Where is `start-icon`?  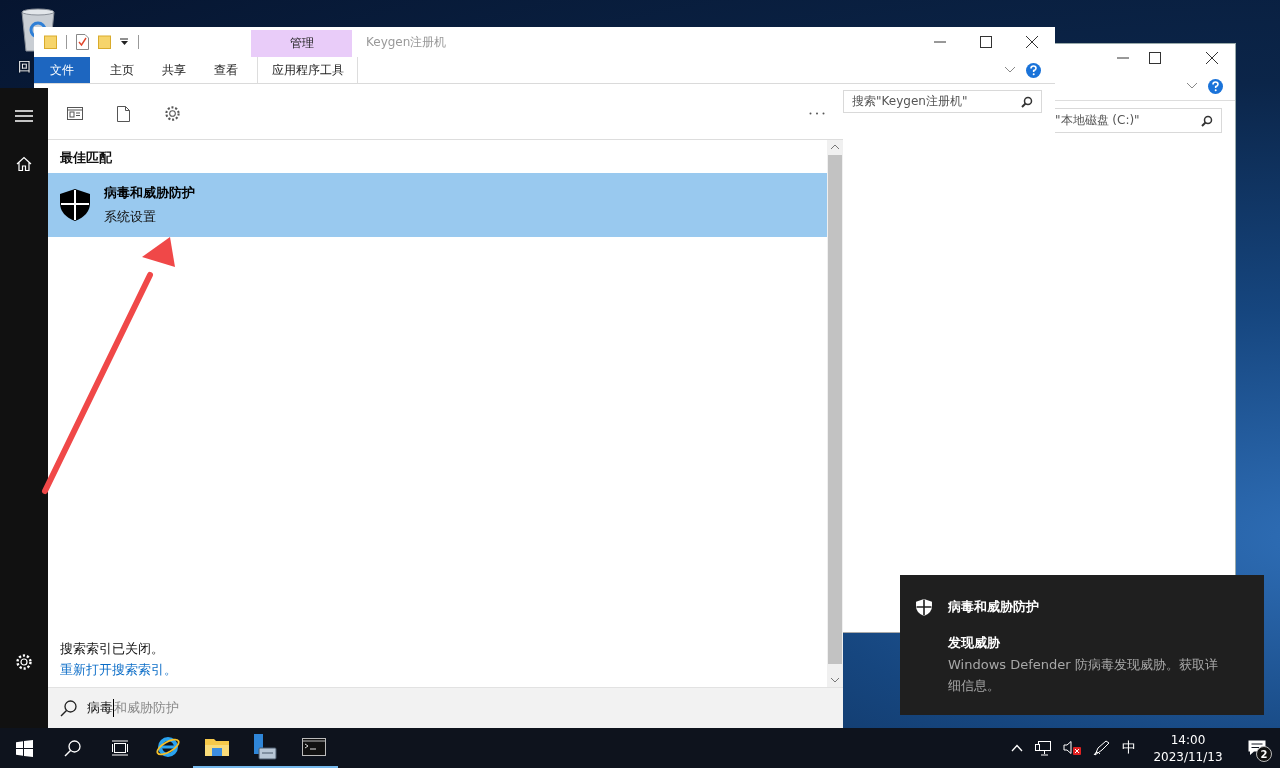
start-icon is located at coordinates (24, 748).